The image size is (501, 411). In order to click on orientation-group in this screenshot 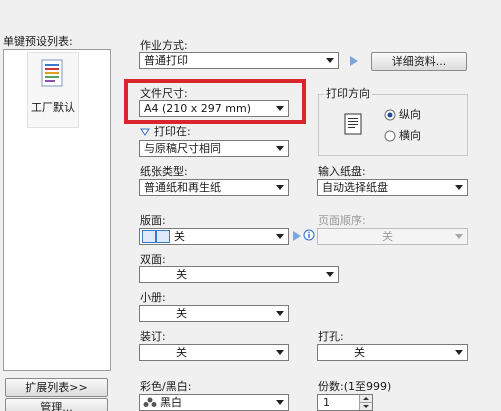, I will do `click(393, 125)`.